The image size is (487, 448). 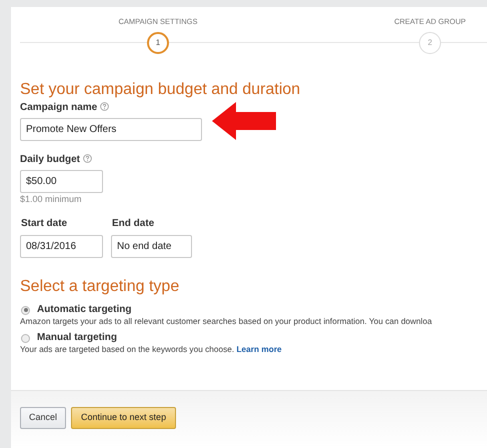 I want to click on continue-button: Continue to next step, so click(x=123, y=417).